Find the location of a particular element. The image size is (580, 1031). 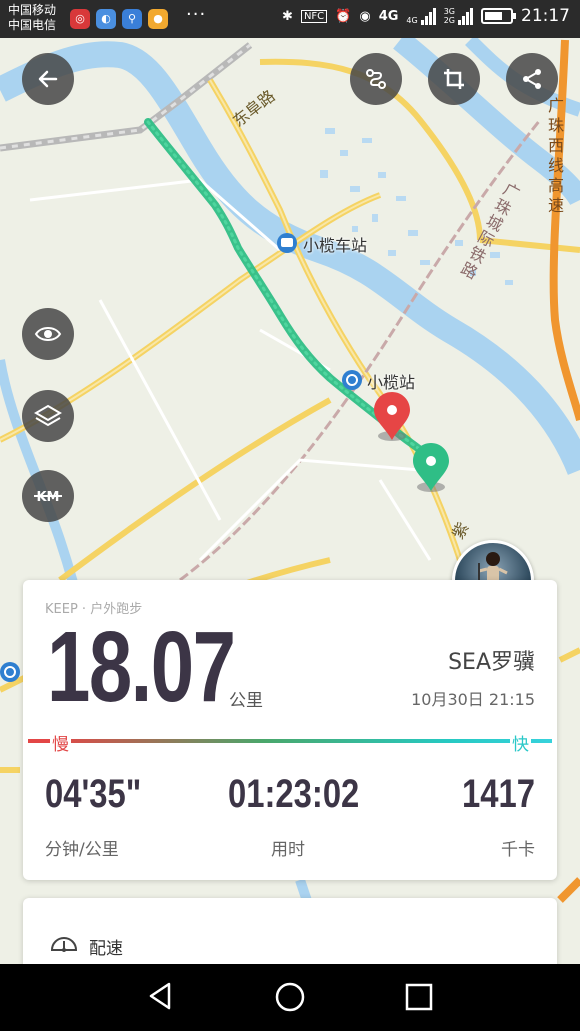

bus-station-label: 小榄车站 is located at coordinates (335, 245).